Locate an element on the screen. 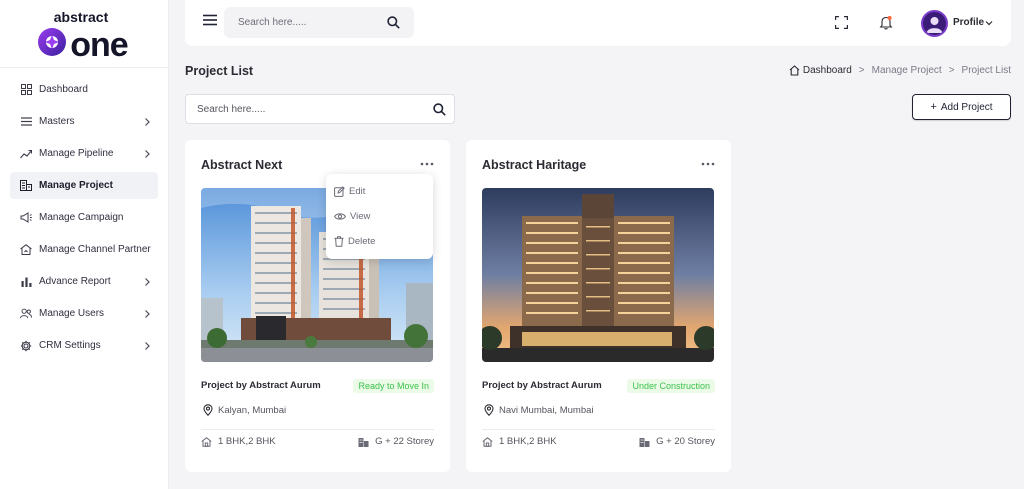 This screenshot has width=1024, height=489. profile-menu: Profile is located at coordinates (968, 22).